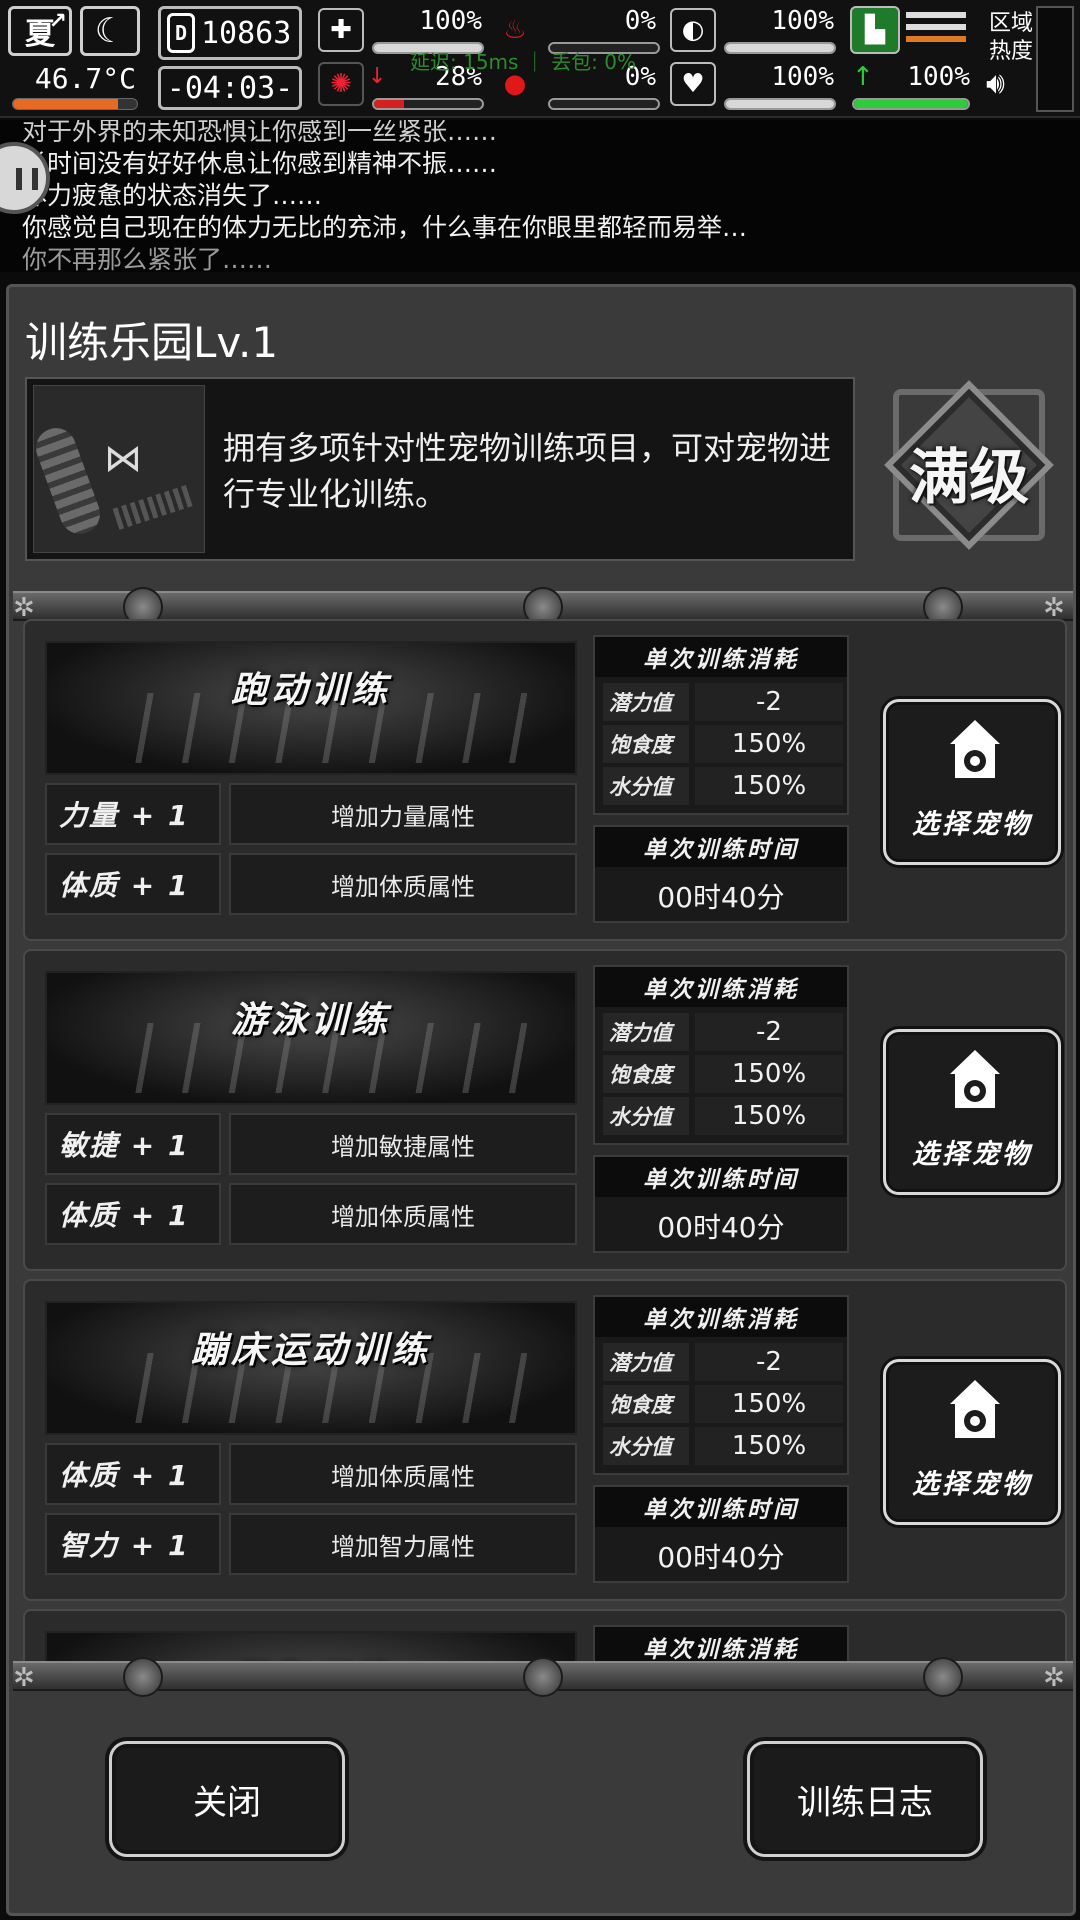 The image size is (1080, 1920). I want to click on thermometer-bar, so click(75, 104).